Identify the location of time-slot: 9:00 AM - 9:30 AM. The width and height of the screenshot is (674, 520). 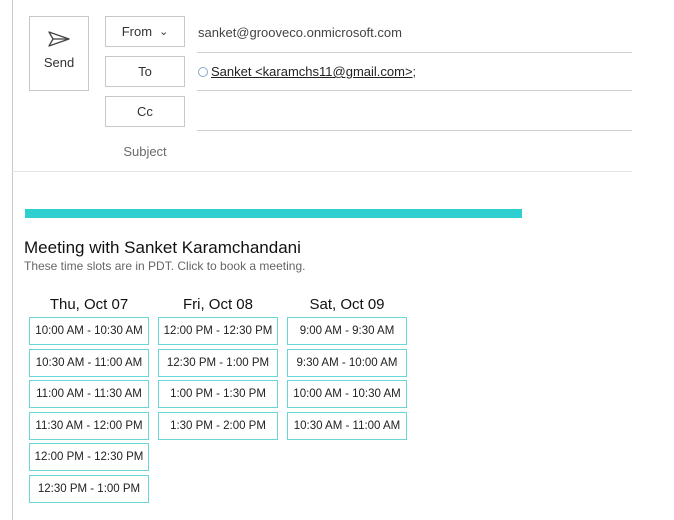
(347, 331).